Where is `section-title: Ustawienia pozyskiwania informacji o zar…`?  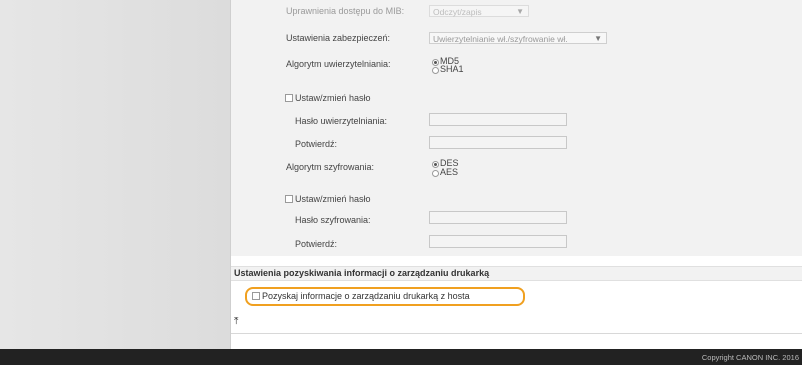 section-title: Ustawienia pozyskiwania informacji o zar… is located at coordinates (362, 273).